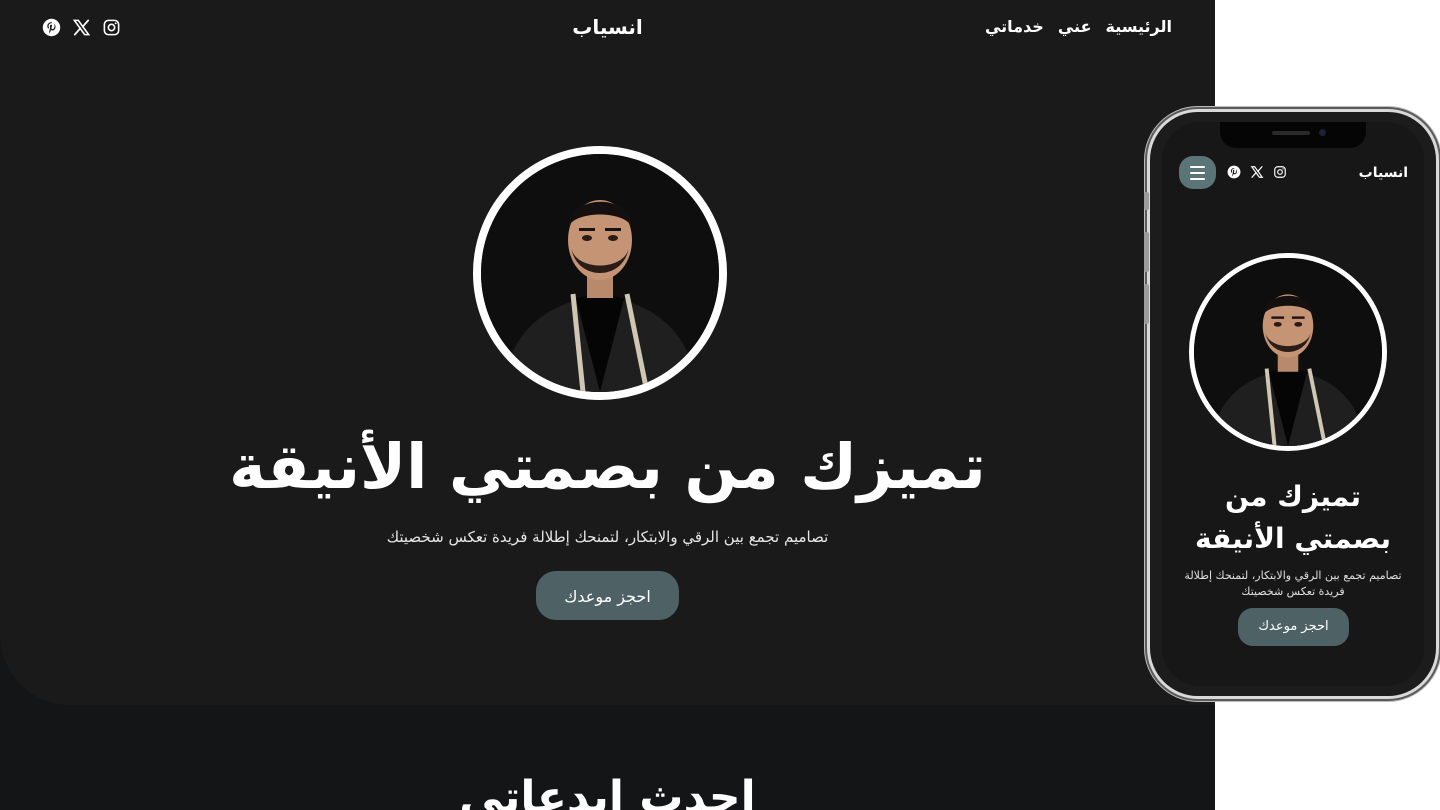 The image size is (1440, 810). I want to click on social-links, so click(81, 27).